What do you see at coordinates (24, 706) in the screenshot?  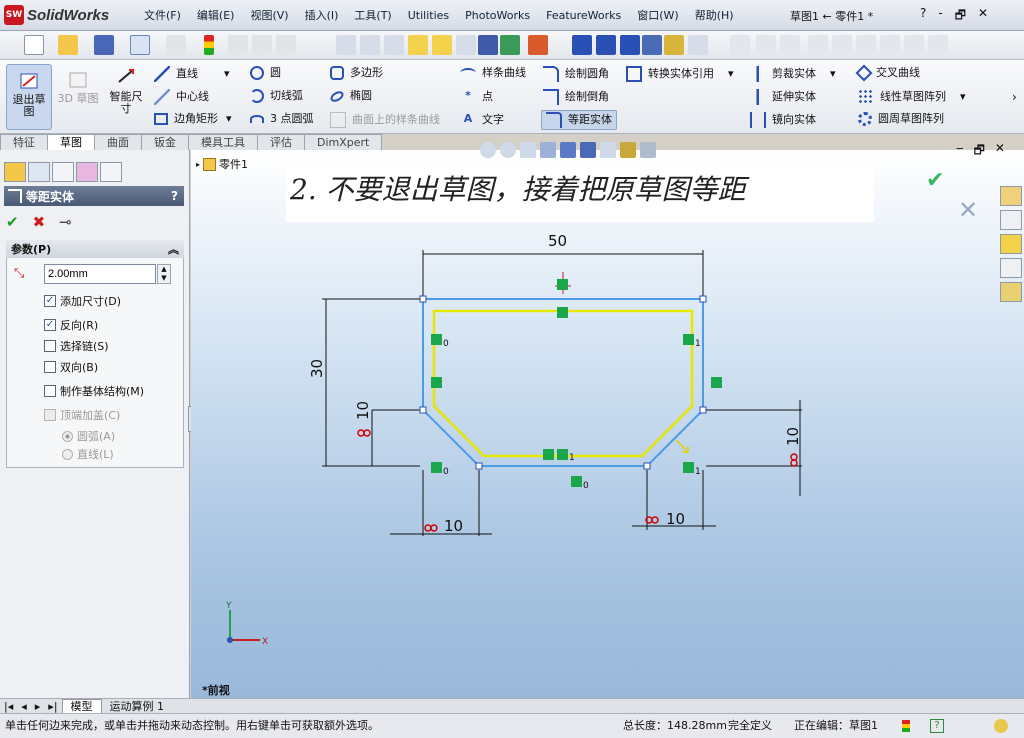 I see `nav-prev-icon: ◂` at bounding box center [24, 706].